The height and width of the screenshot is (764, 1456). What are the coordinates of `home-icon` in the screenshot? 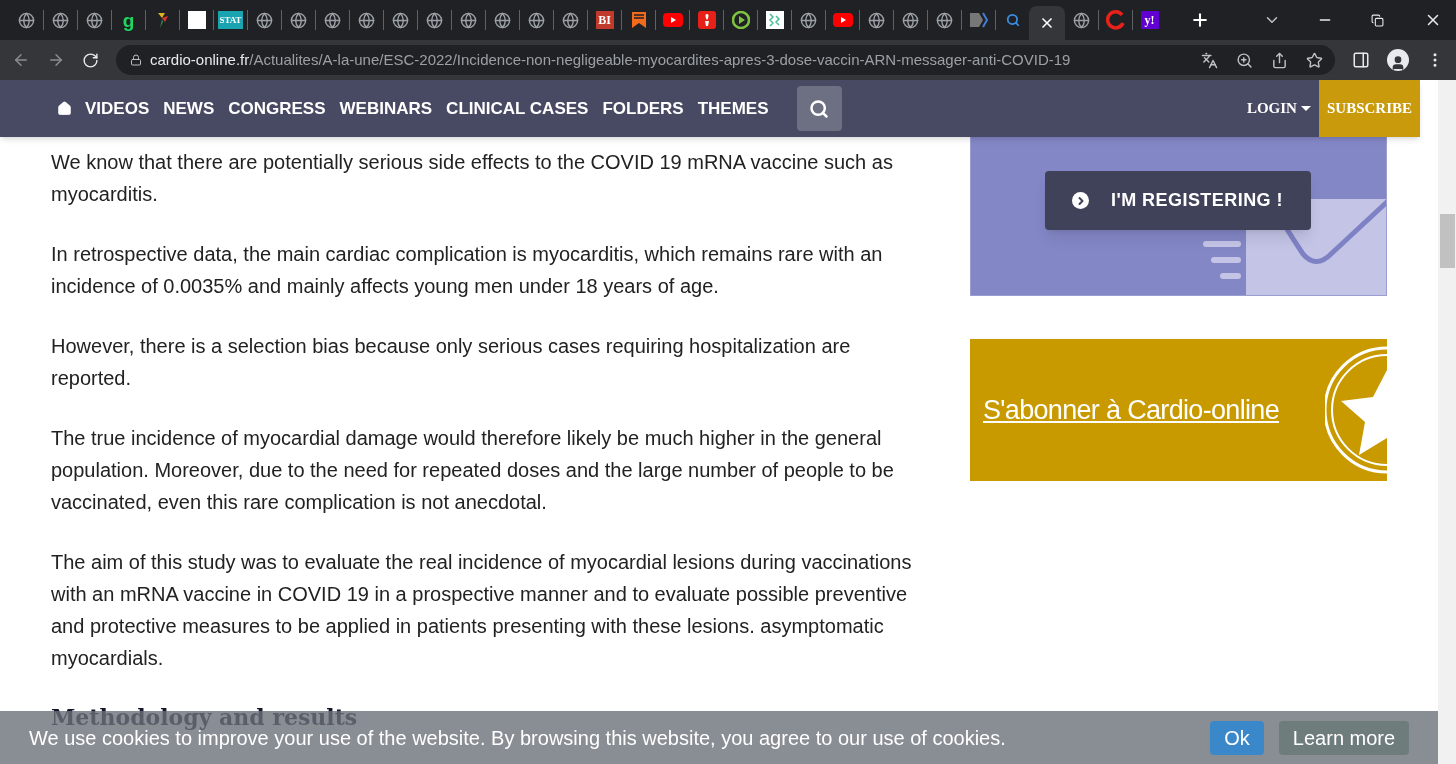 It's located at (64, 108).